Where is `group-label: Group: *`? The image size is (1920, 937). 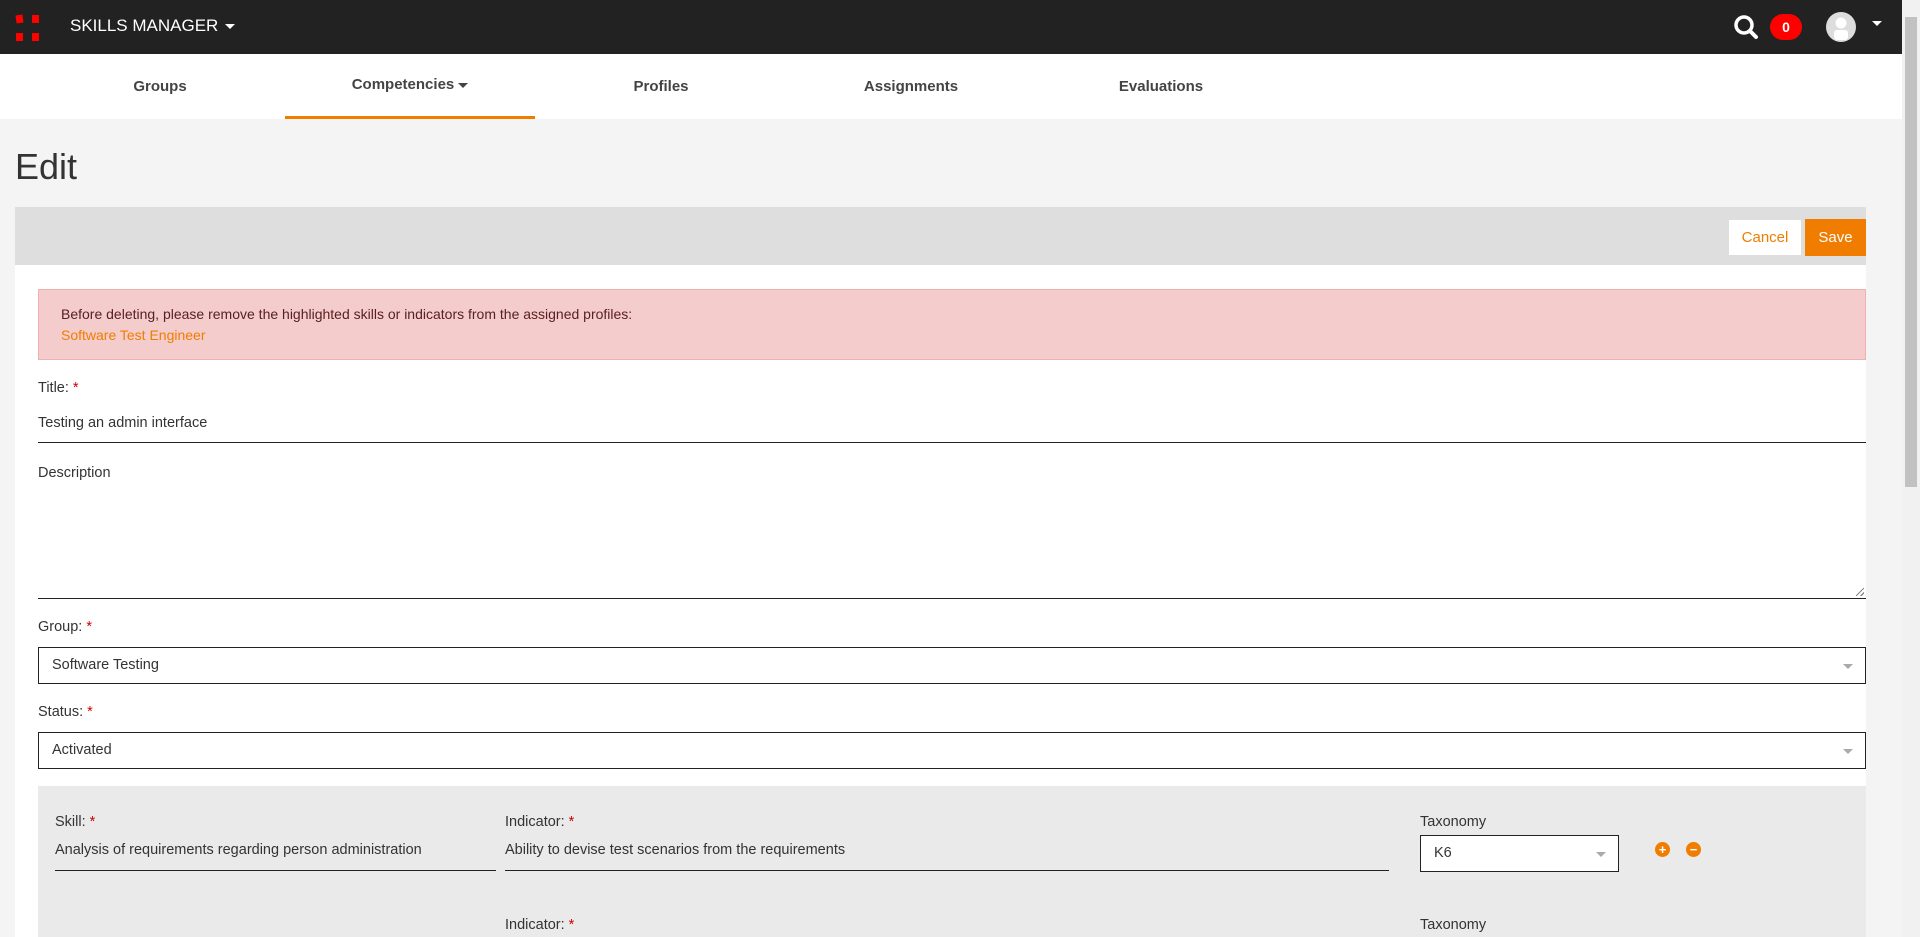 group-label: Group: * is located at coordinates (65, 627).